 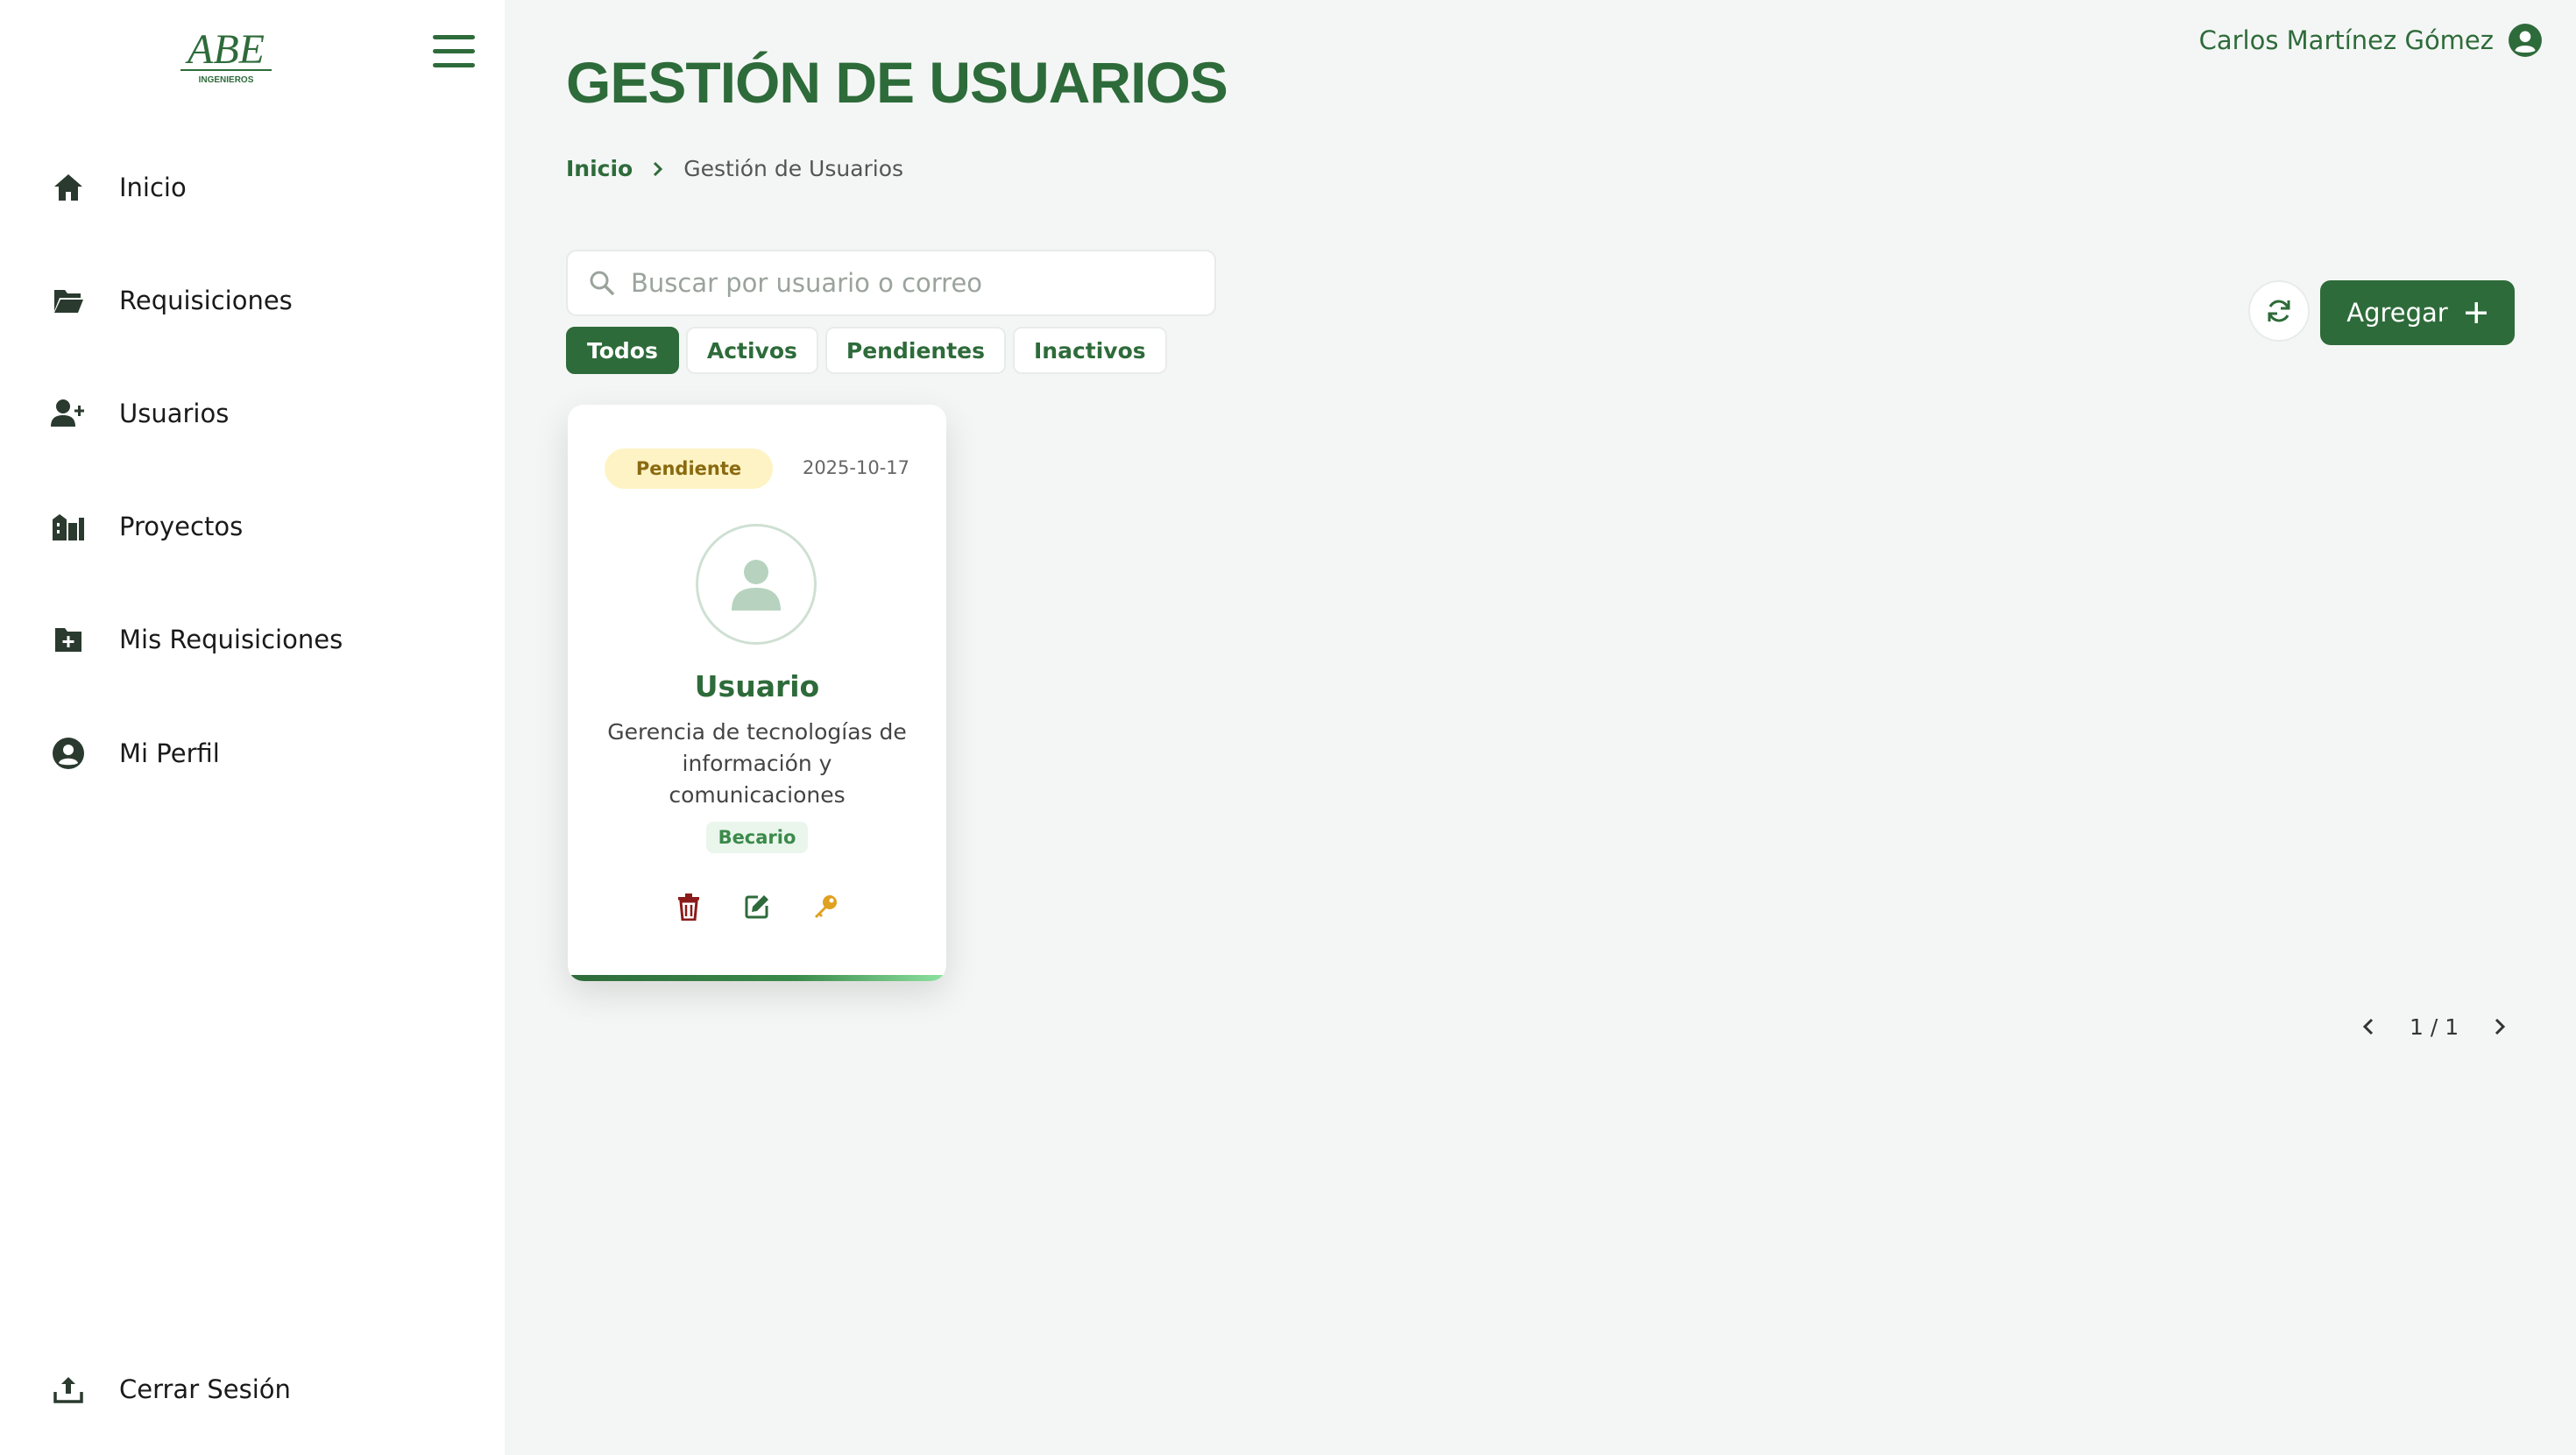 I want to click on filter-pendientes: Pendientes, so click(x=915, y=350).